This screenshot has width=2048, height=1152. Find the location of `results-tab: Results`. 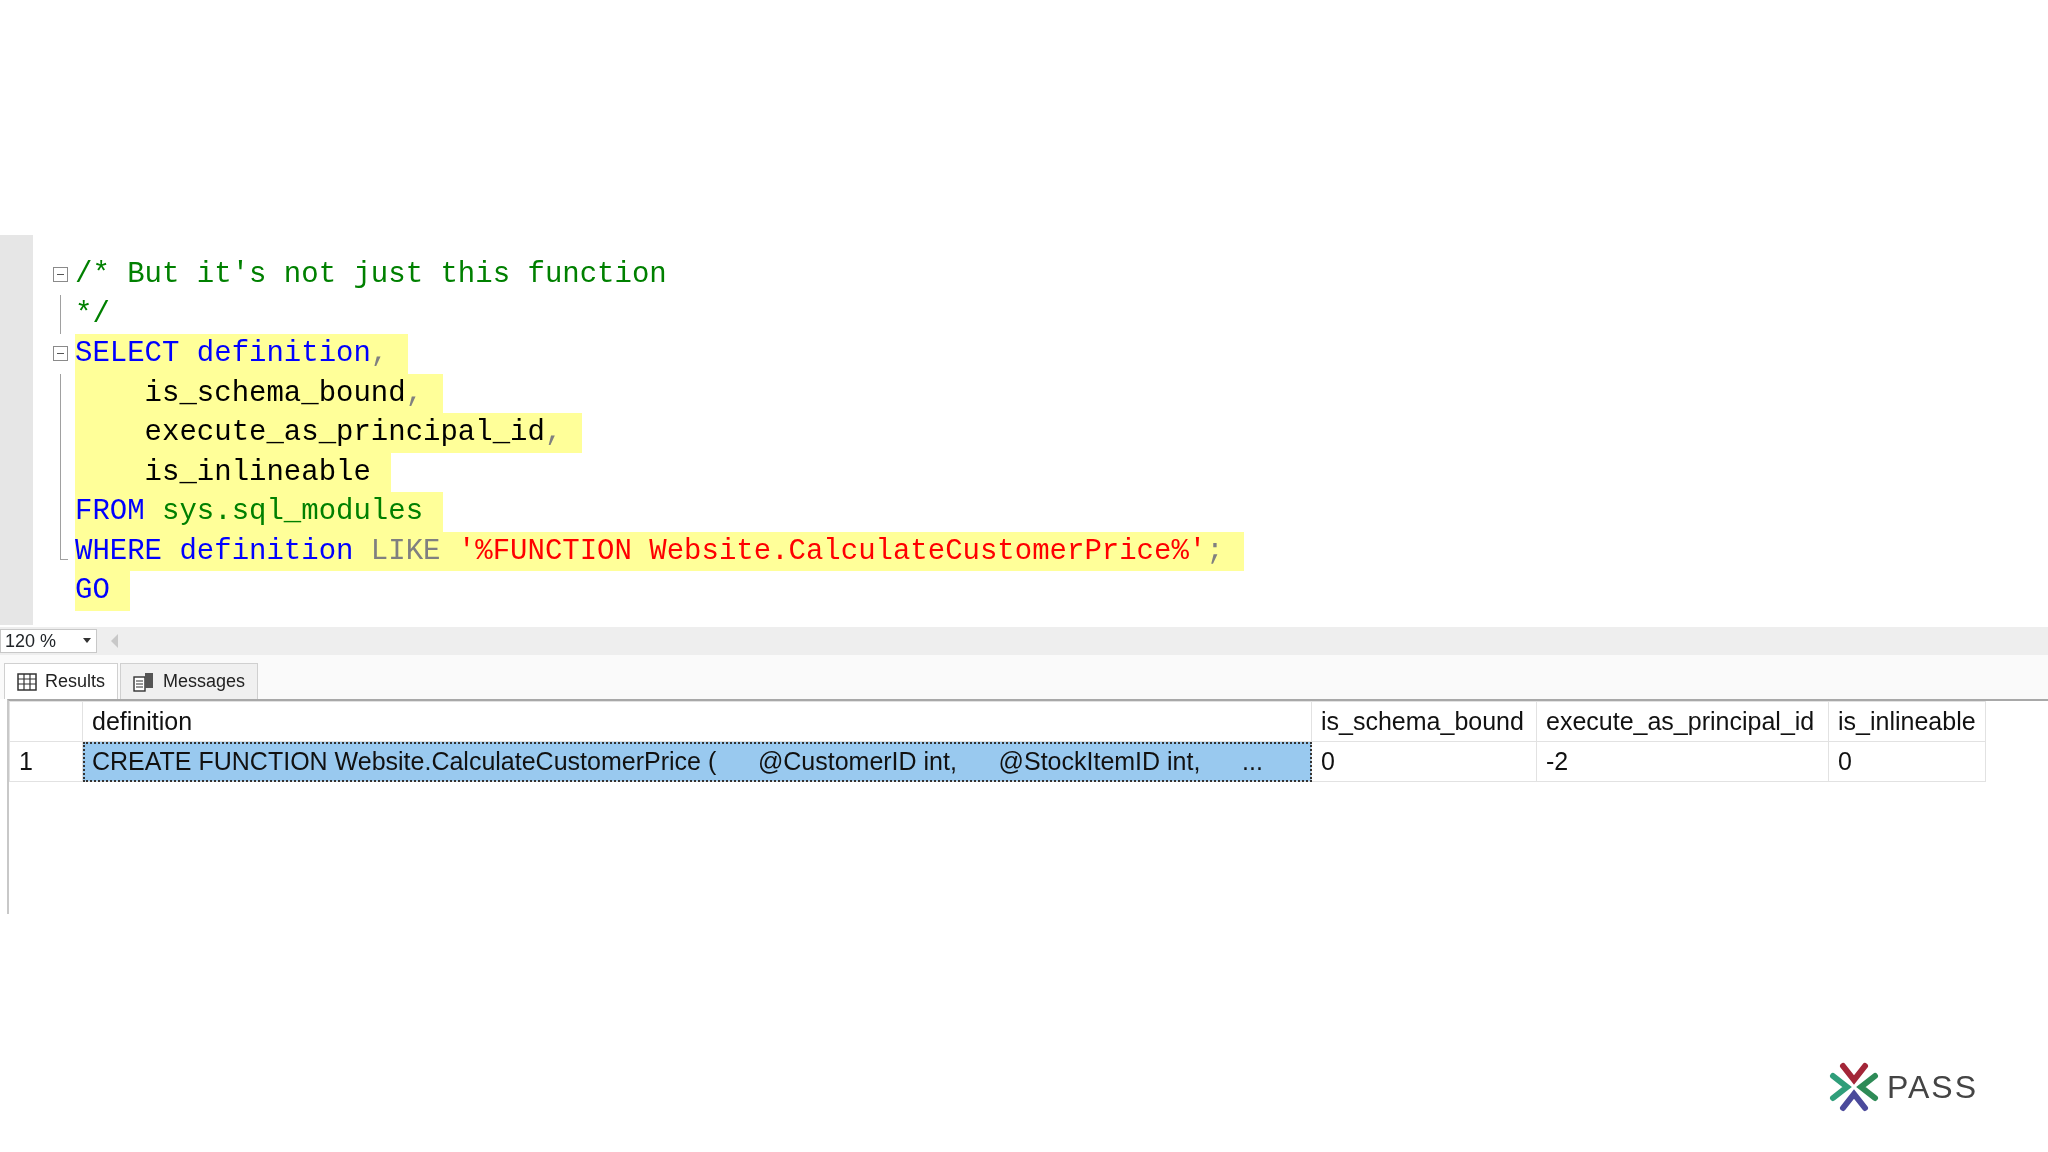

results-tab: Results is located at coordinates (61, 681).